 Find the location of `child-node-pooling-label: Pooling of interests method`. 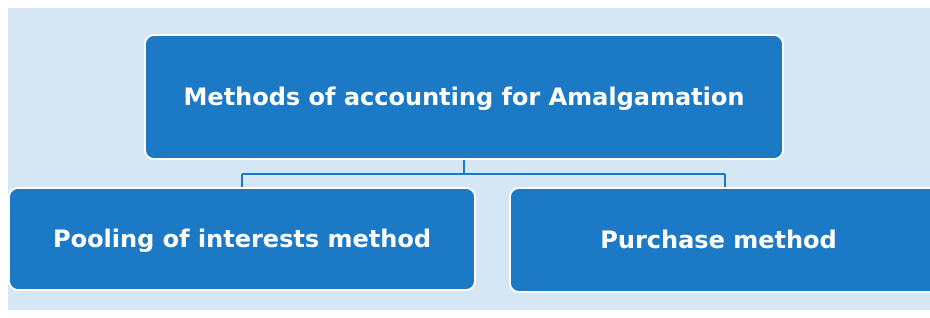

child-node-pooling-label: Pooling of interests method is located at coordinates (241, 239).